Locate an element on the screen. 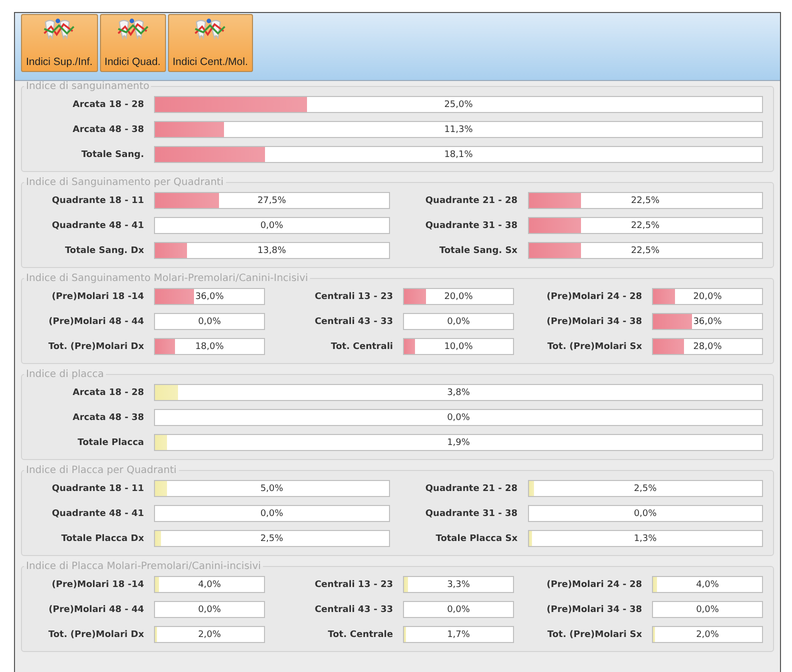  percent-reading: 1,7% is located at coordinates (458, 635).